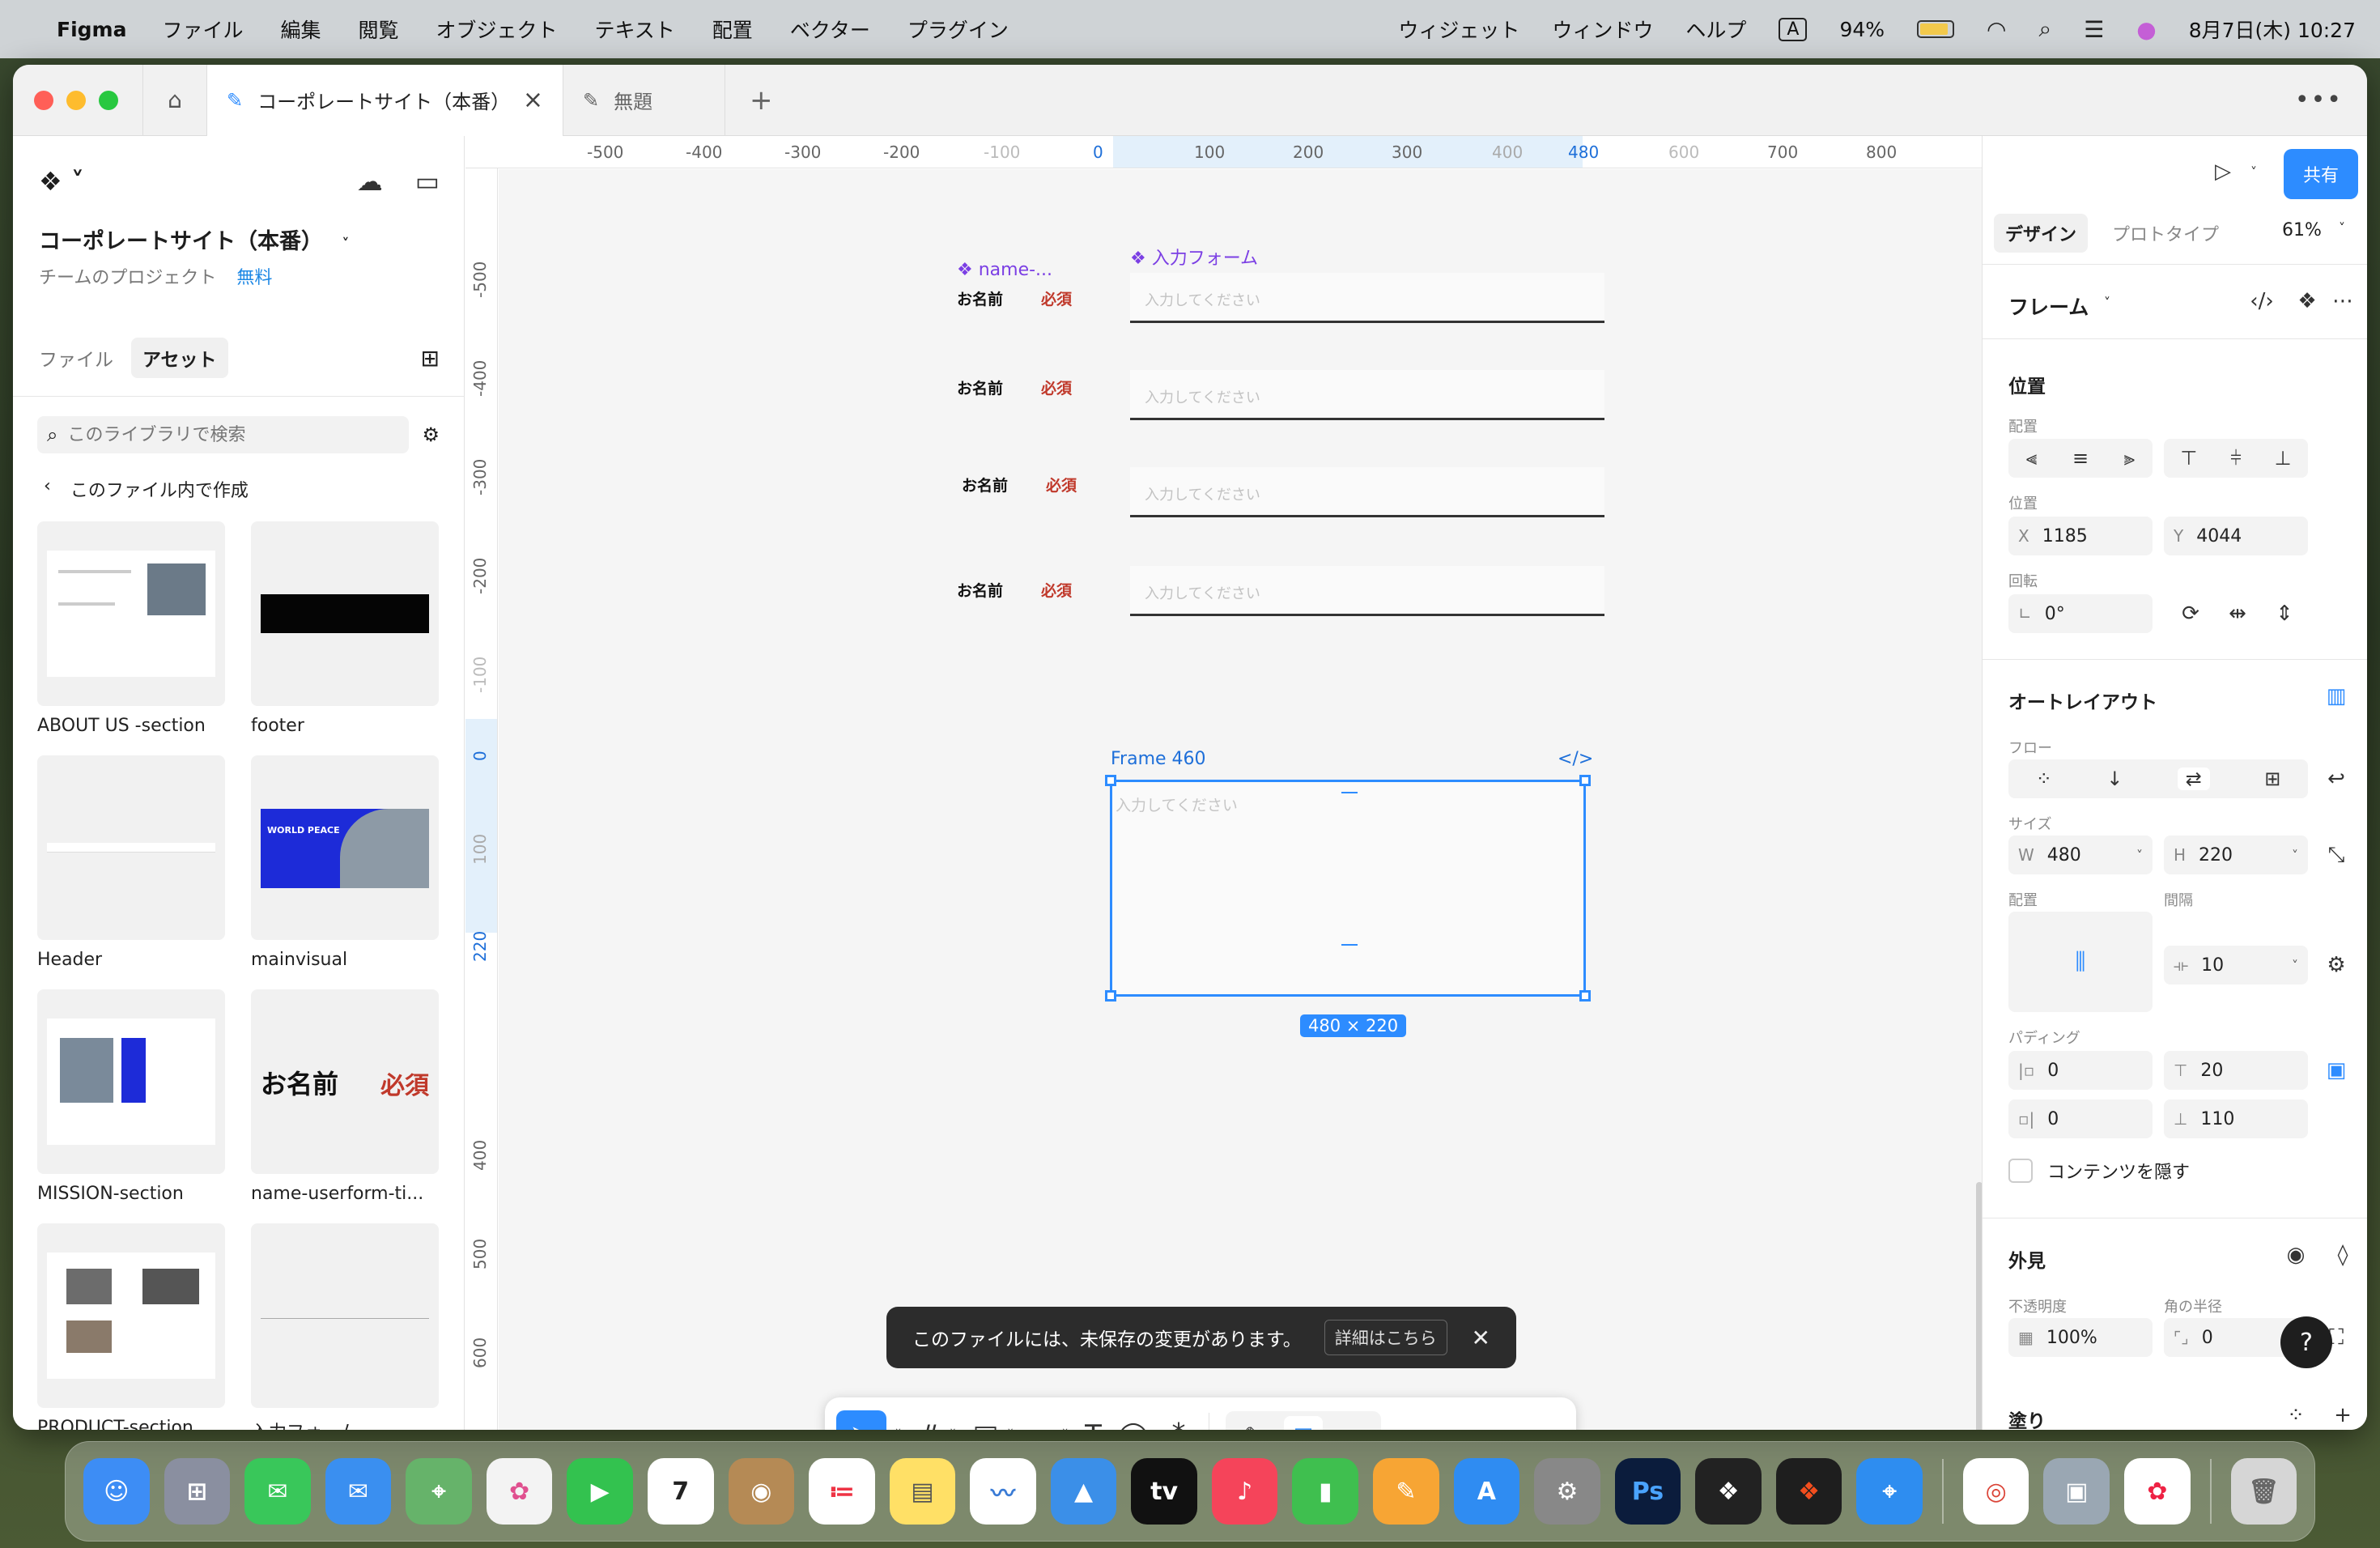  I want to click on close-window-button, so click(43, 100).